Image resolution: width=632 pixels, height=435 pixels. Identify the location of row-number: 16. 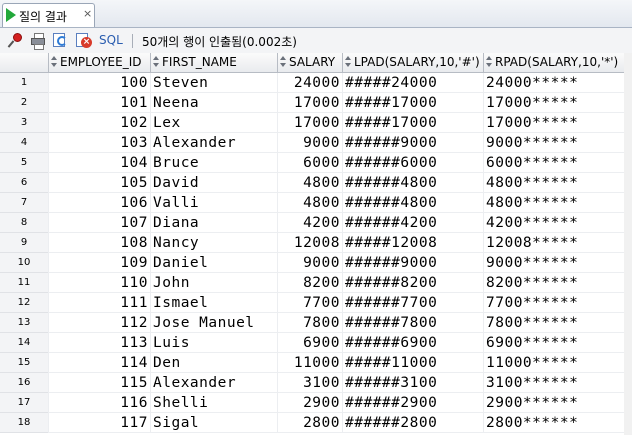
(24, 383).